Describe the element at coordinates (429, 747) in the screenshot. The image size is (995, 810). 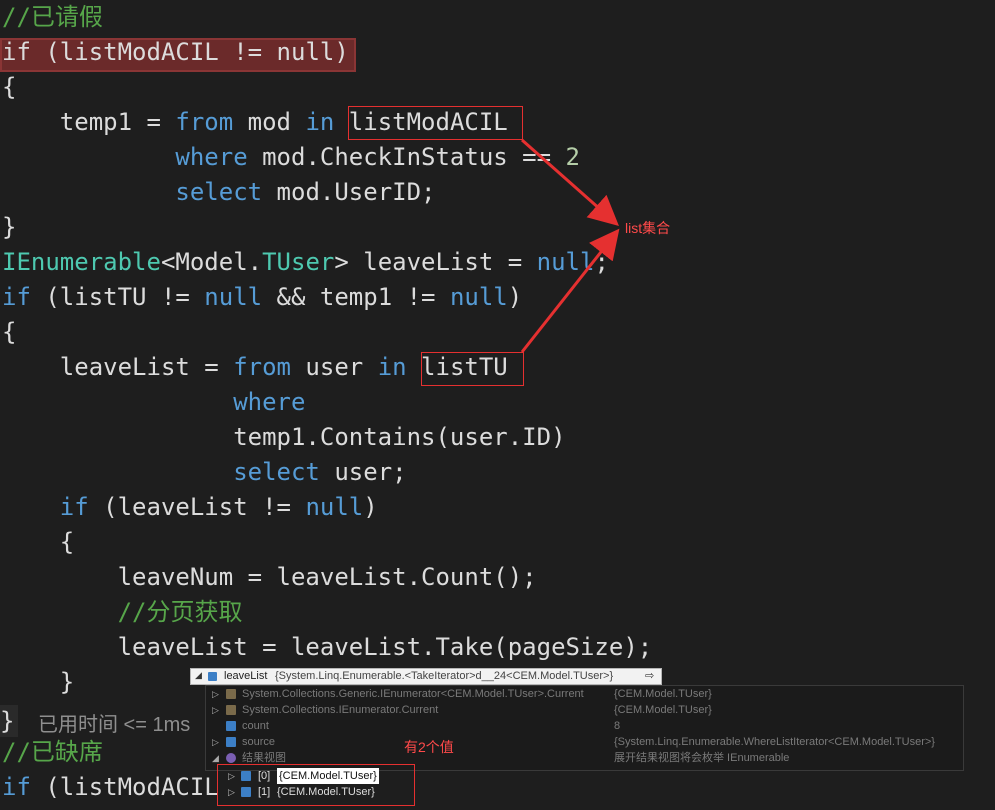
I see `two-values-label: 有2个值` at that location.